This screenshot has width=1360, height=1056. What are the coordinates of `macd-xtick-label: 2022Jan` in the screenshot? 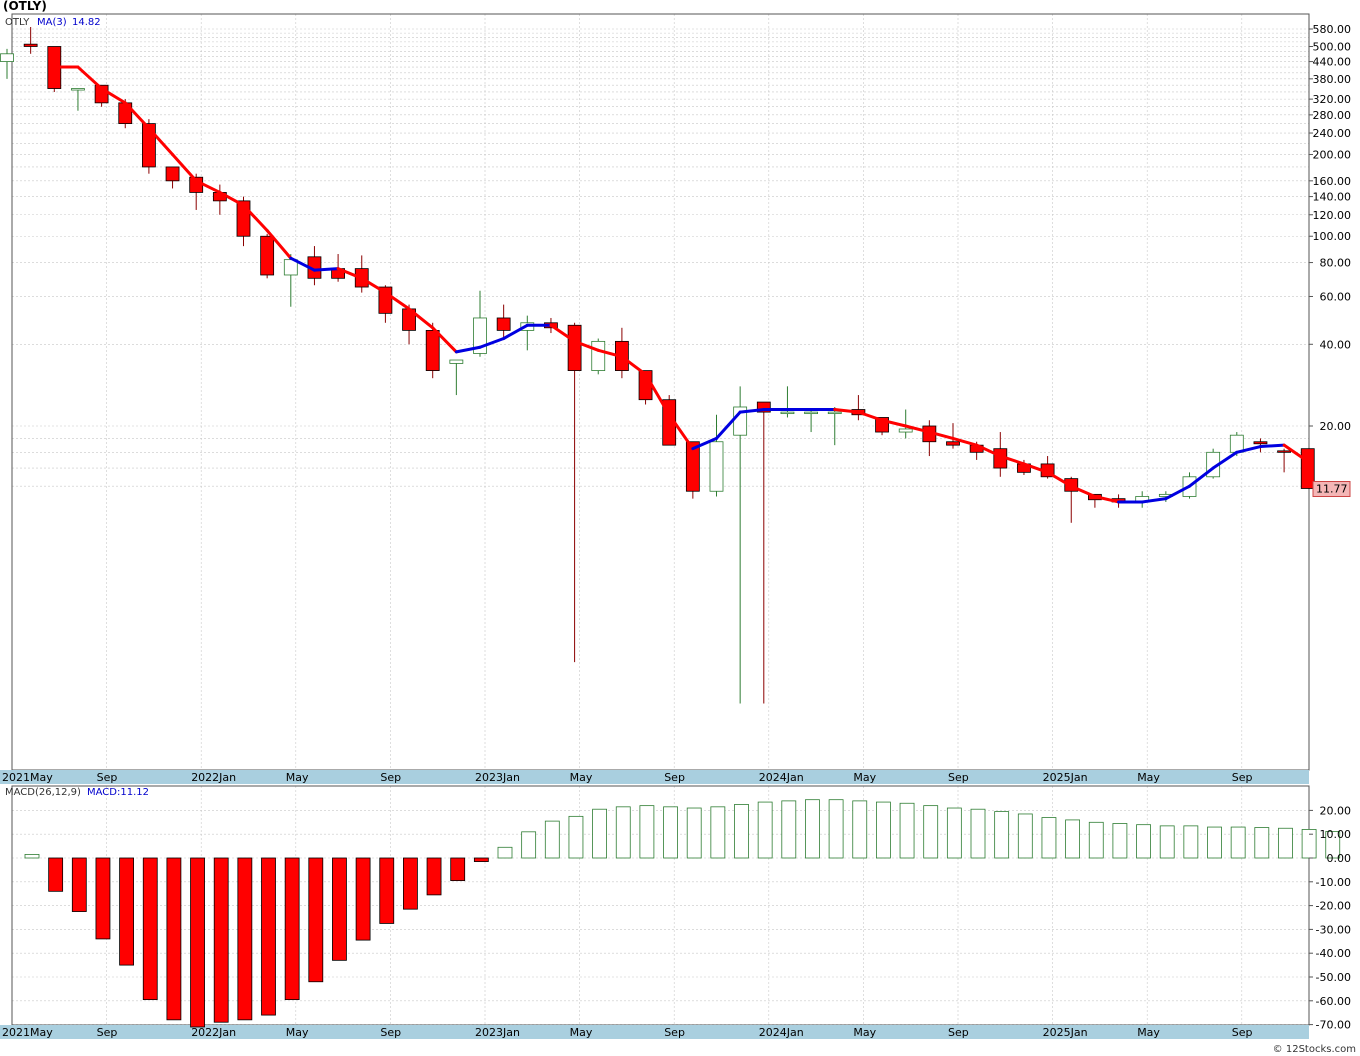 It's located at (213, 1032).